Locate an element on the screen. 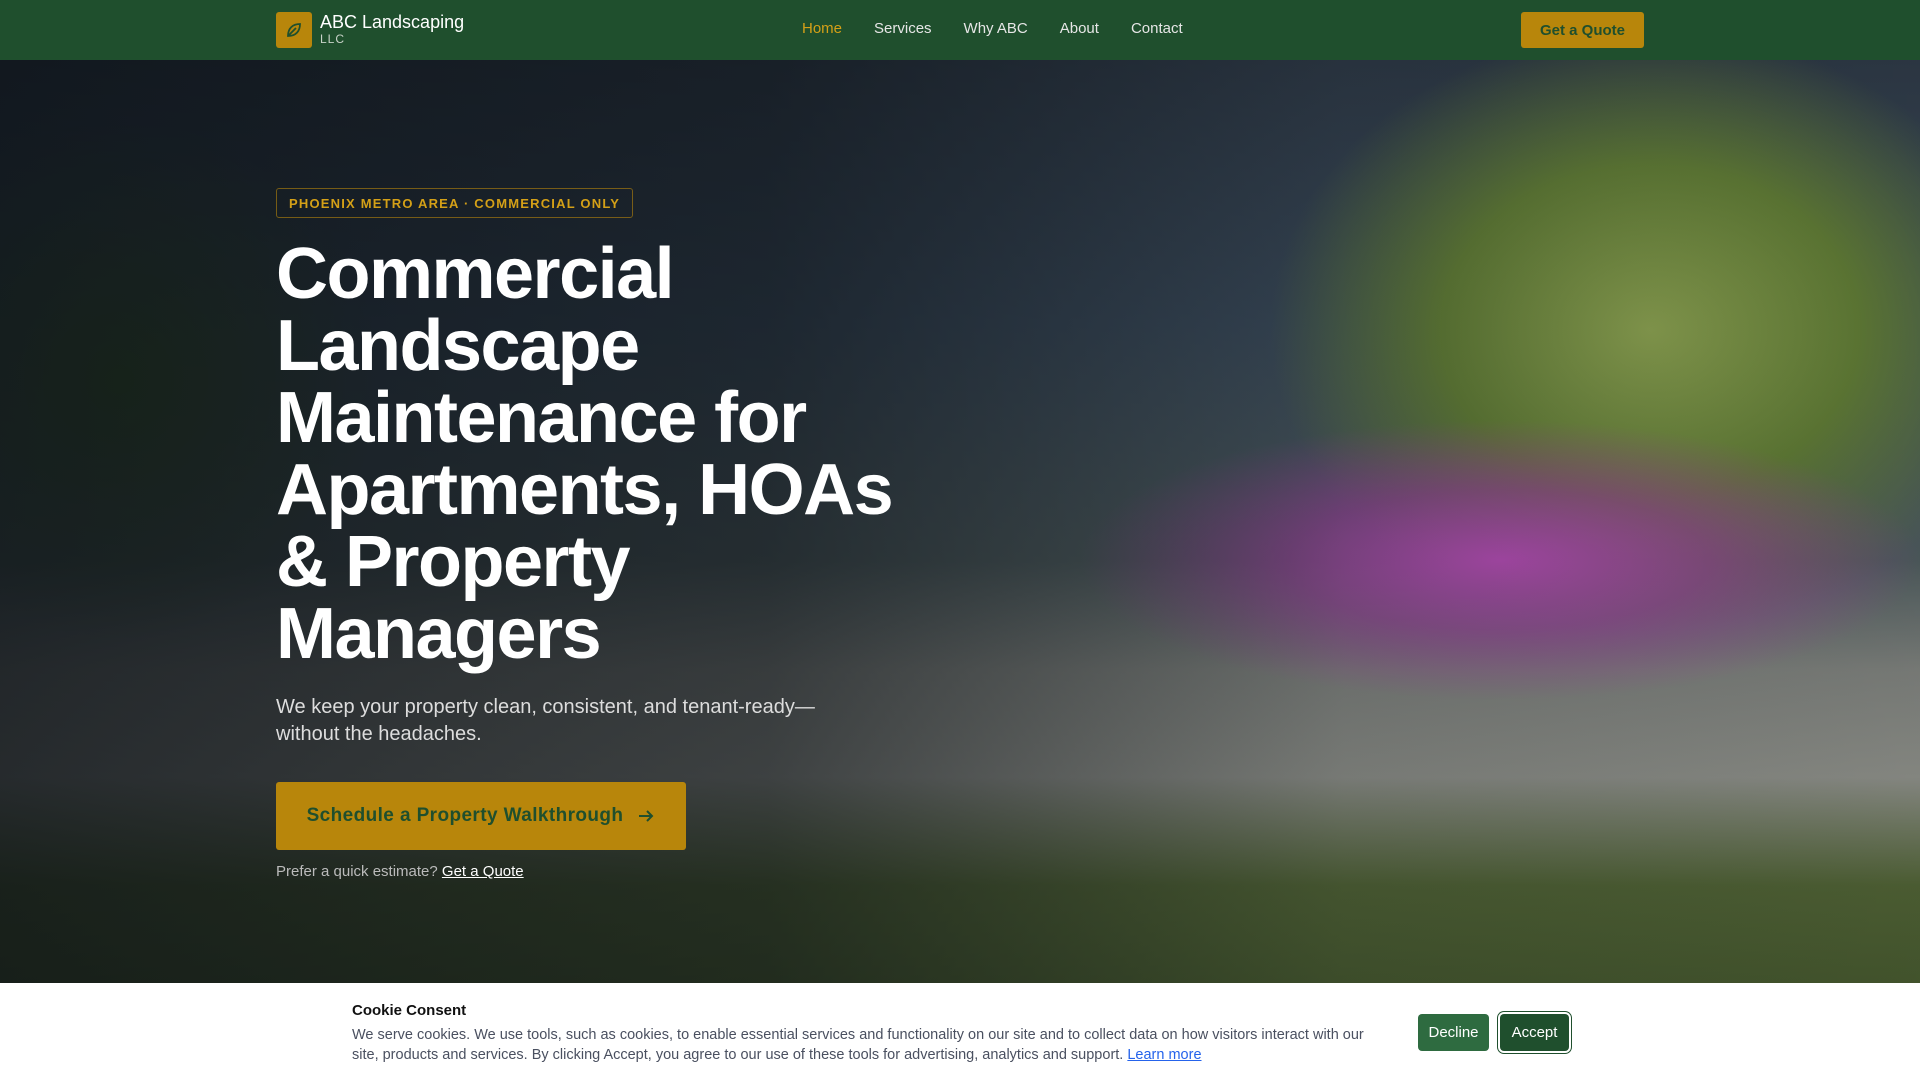 The image size is (1920, 1080). arrow-right-icon is located at coordinates (646, 816).